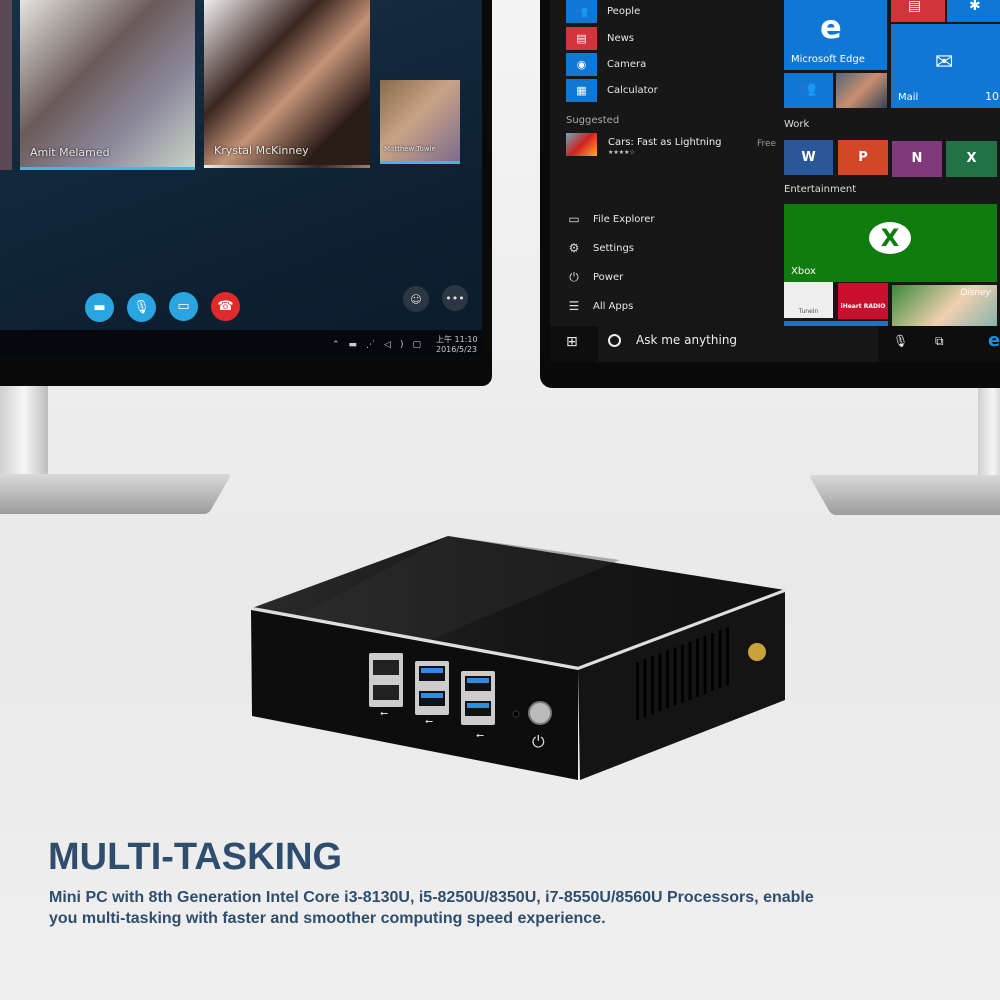 This screenshot has width=1000, height=1000. What do you see at coordinates (386, 680) in the screenshot?
I see `usb-port-pair` at bounding box center [386, 680].